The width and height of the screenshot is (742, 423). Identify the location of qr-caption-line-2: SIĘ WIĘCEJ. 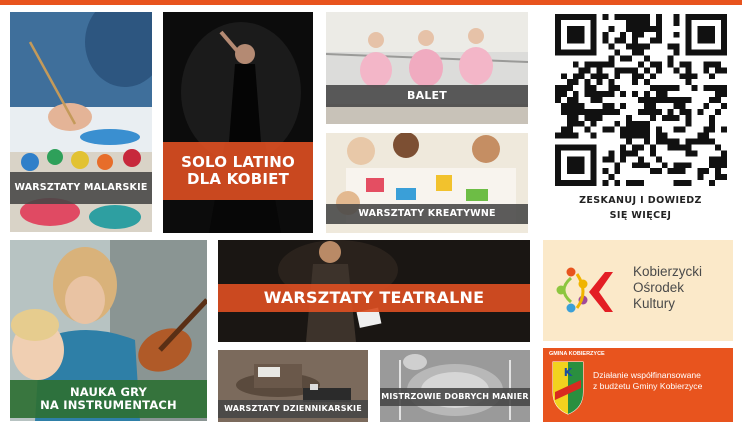
(640, 215).